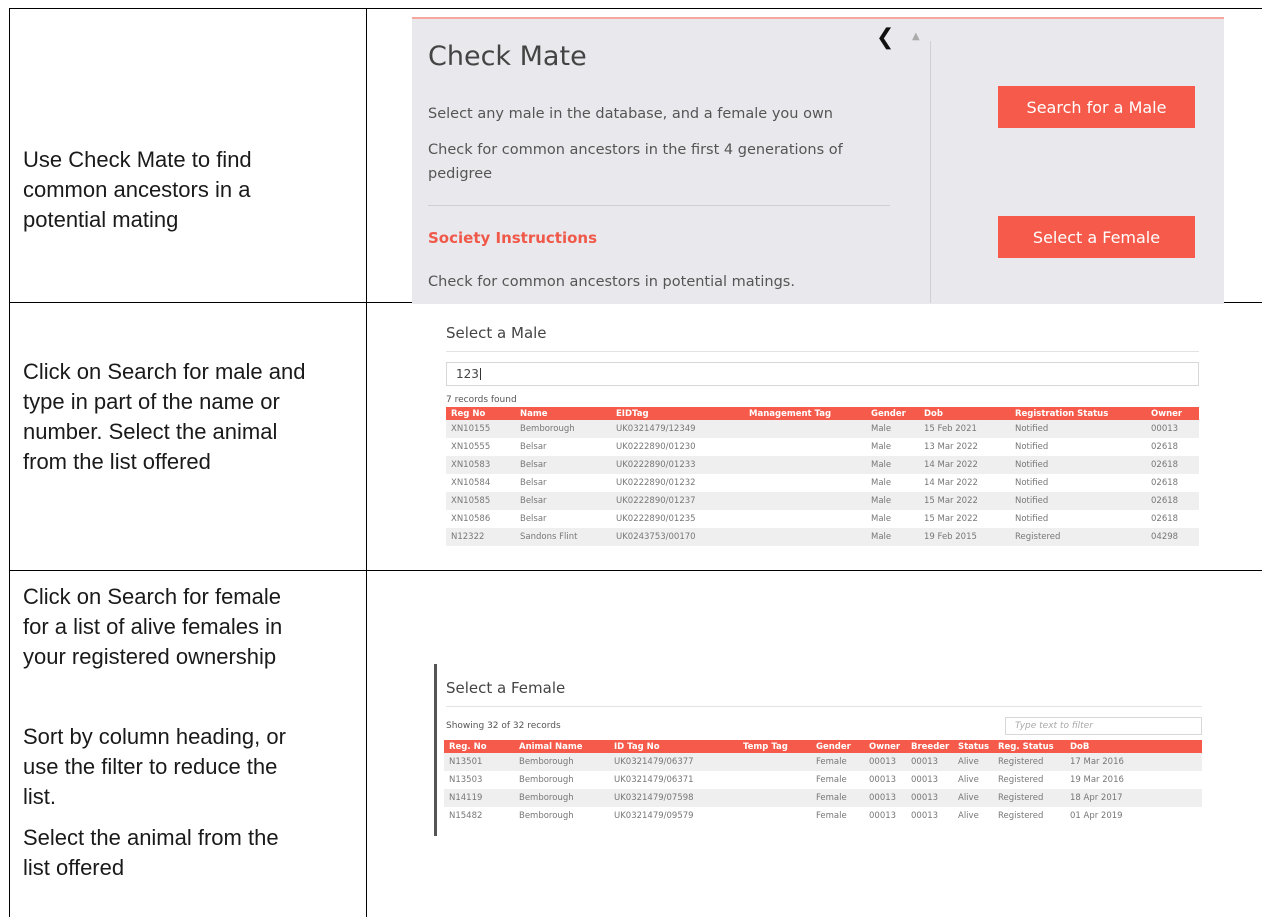  I want to click on column-header: Name, so click(563, 413).